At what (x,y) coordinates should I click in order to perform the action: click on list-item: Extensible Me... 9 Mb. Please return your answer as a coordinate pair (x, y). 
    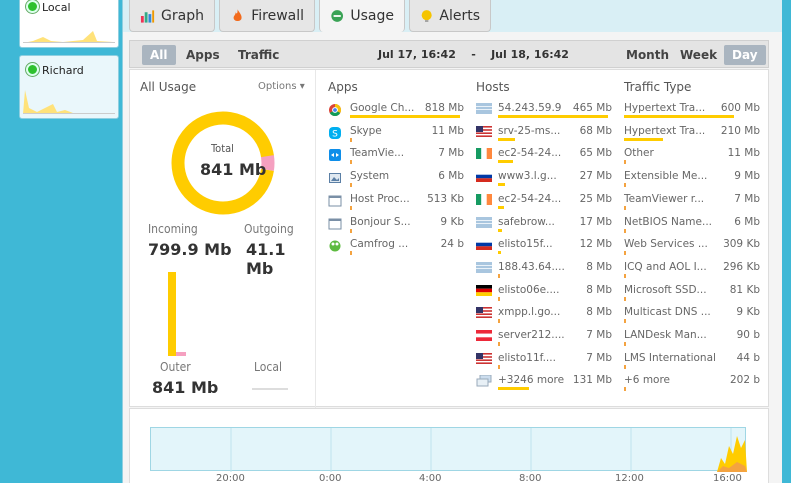
    Looking at the image, I should click on (692, 179).